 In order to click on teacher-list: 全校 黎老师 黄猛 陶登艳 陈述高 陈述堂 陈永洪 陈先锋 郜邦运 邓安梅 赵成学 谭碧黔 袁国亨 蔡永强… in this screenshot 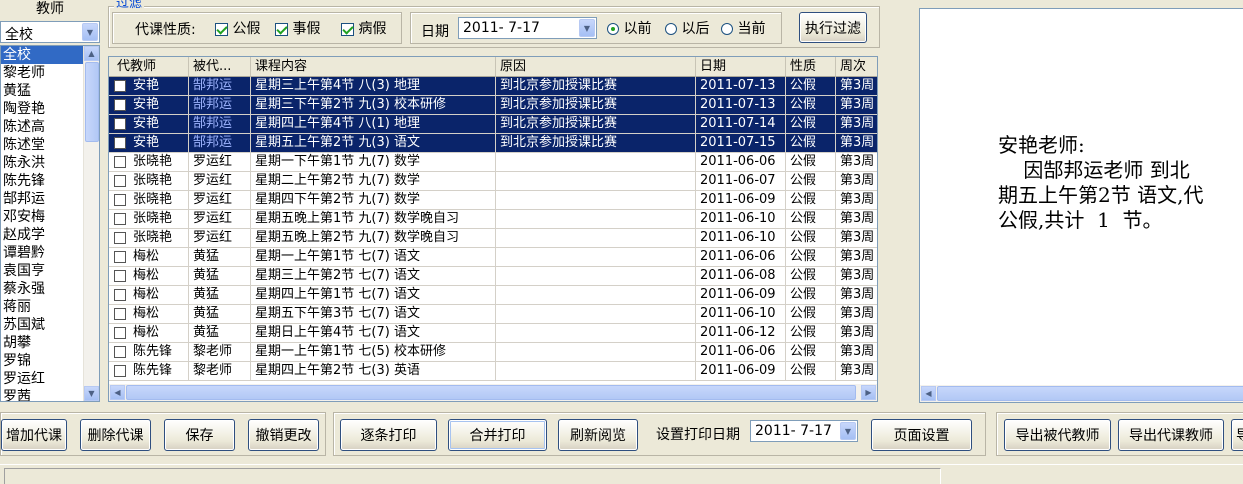, I will do `click(50, 223)`.